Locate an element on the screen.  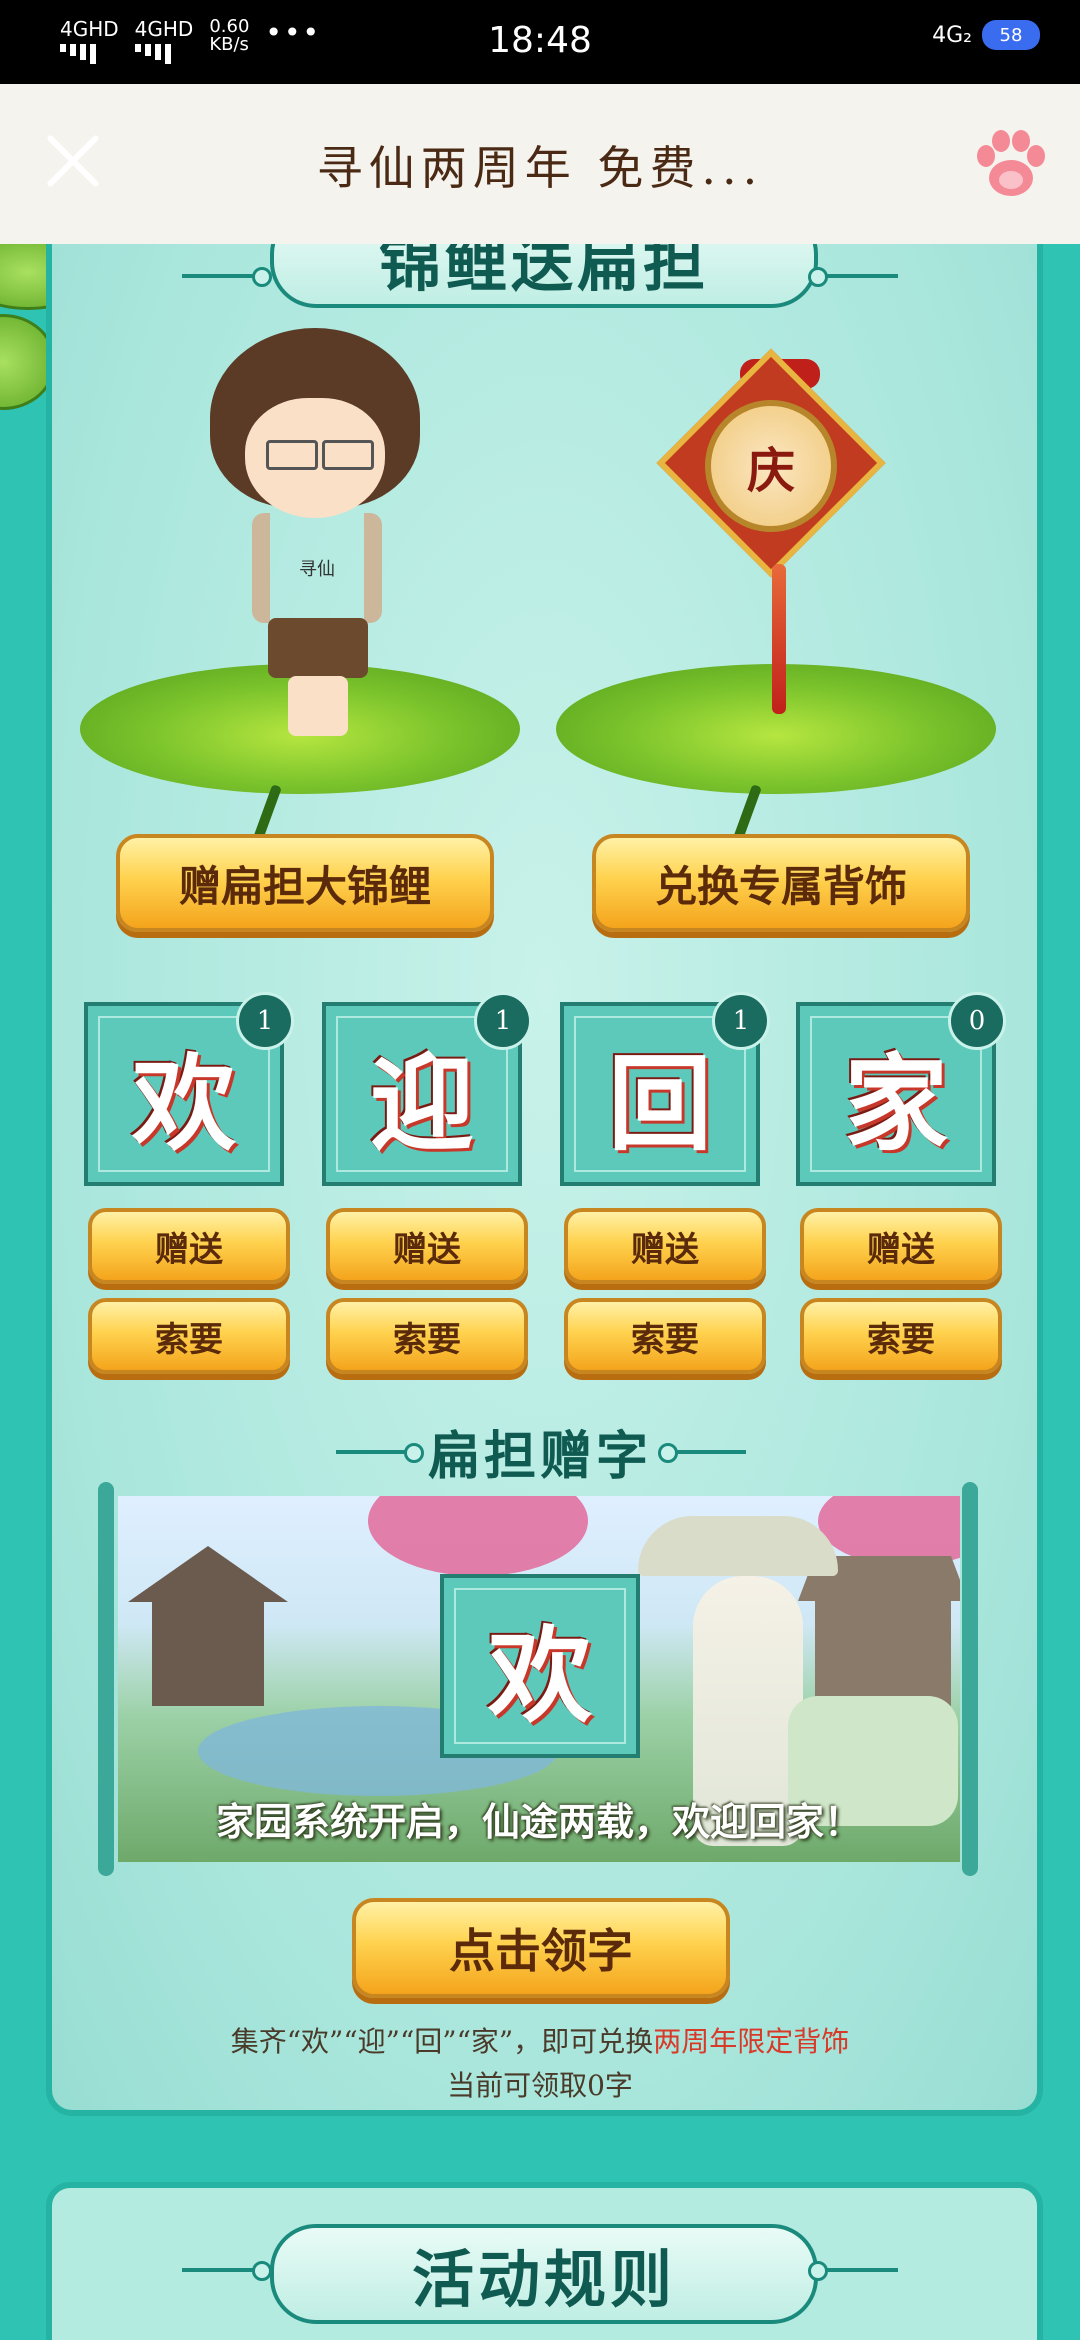
network-type: 4G₂ is located at coordinates (952, 35).